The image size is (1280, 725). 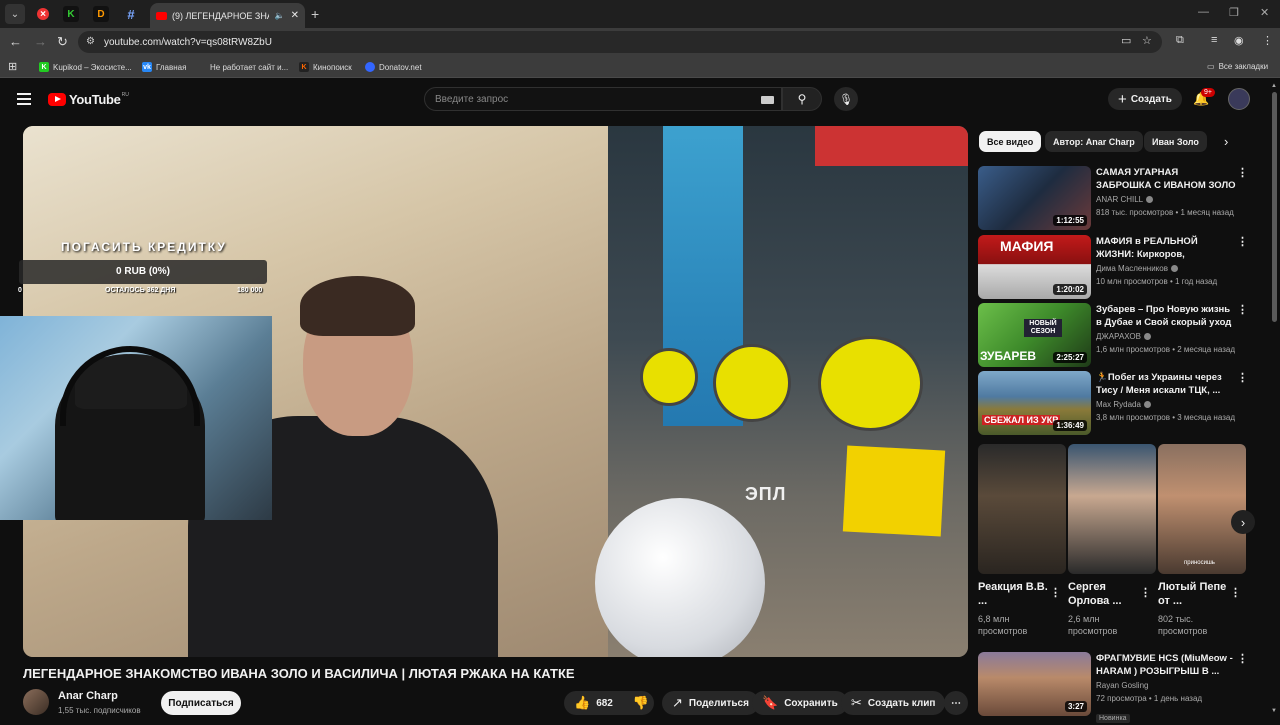 What do you see at coordinates (582, 703) in the screenshot?
I see `like-icon: 👍` at bounding box center [582, 703].